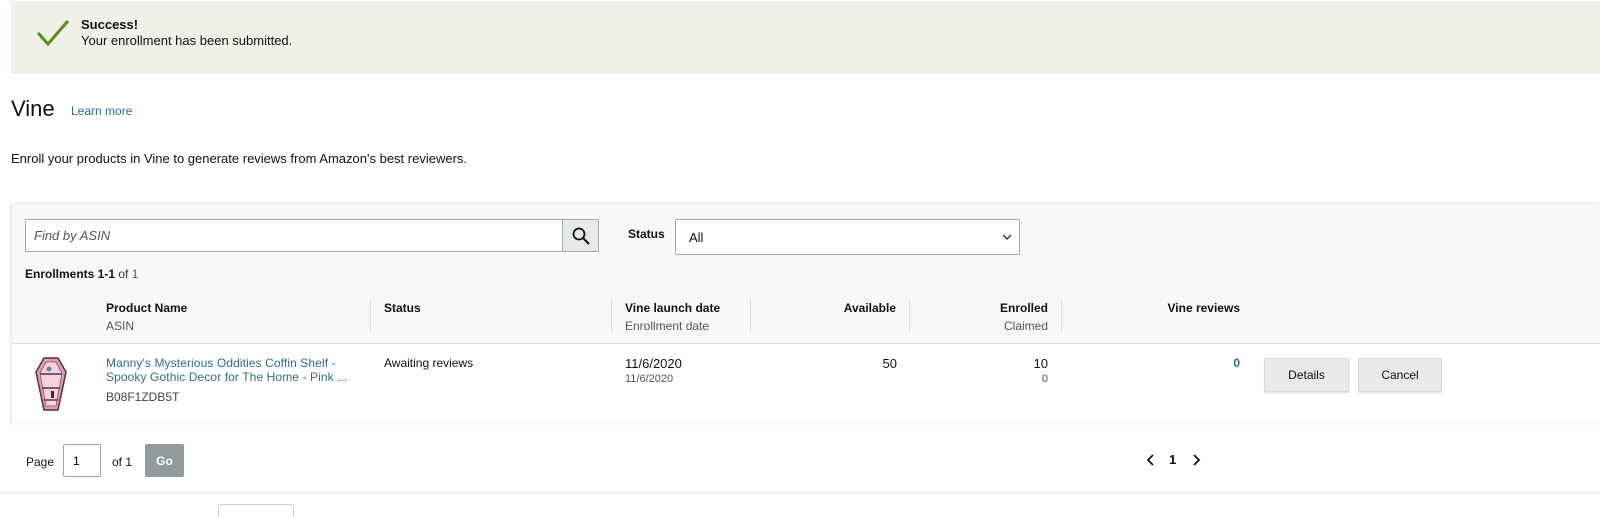 The width and height of the screenshot is (1600, 517). I want to click on header-enrollment-date-label: Enrollment date, so click(667, 326).